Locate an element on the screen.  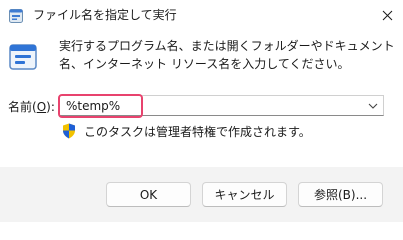
run-app-icon is located at coordinates (23, 57).